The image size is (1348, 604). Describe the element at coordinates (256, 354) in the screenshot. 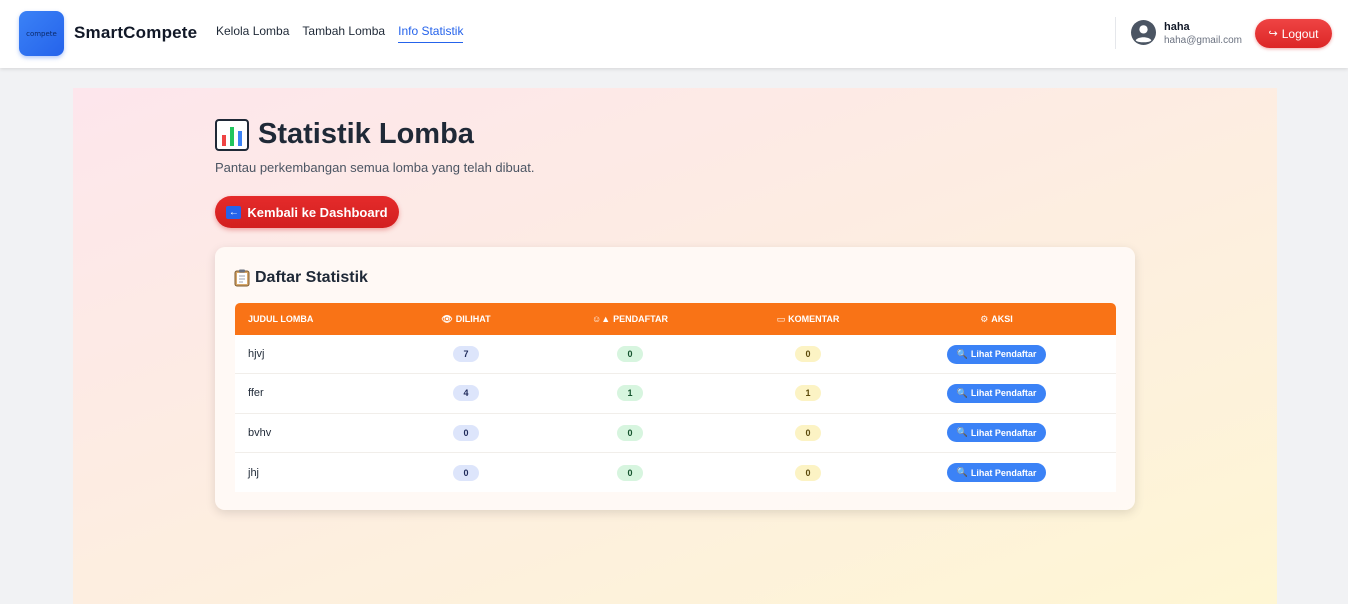

I see `row-title: hjvj` at that location.